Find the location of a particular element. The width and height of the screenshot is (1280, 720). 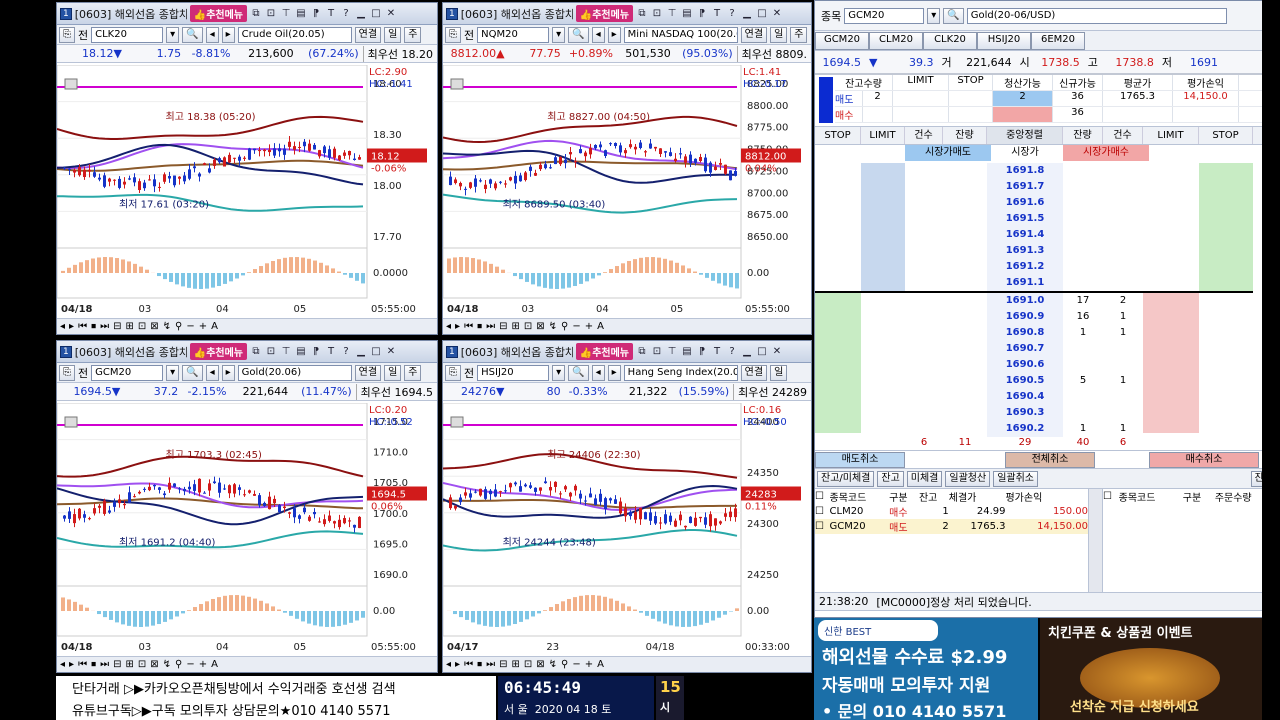

book-total: 29 is located at coordinates (1025, 443).